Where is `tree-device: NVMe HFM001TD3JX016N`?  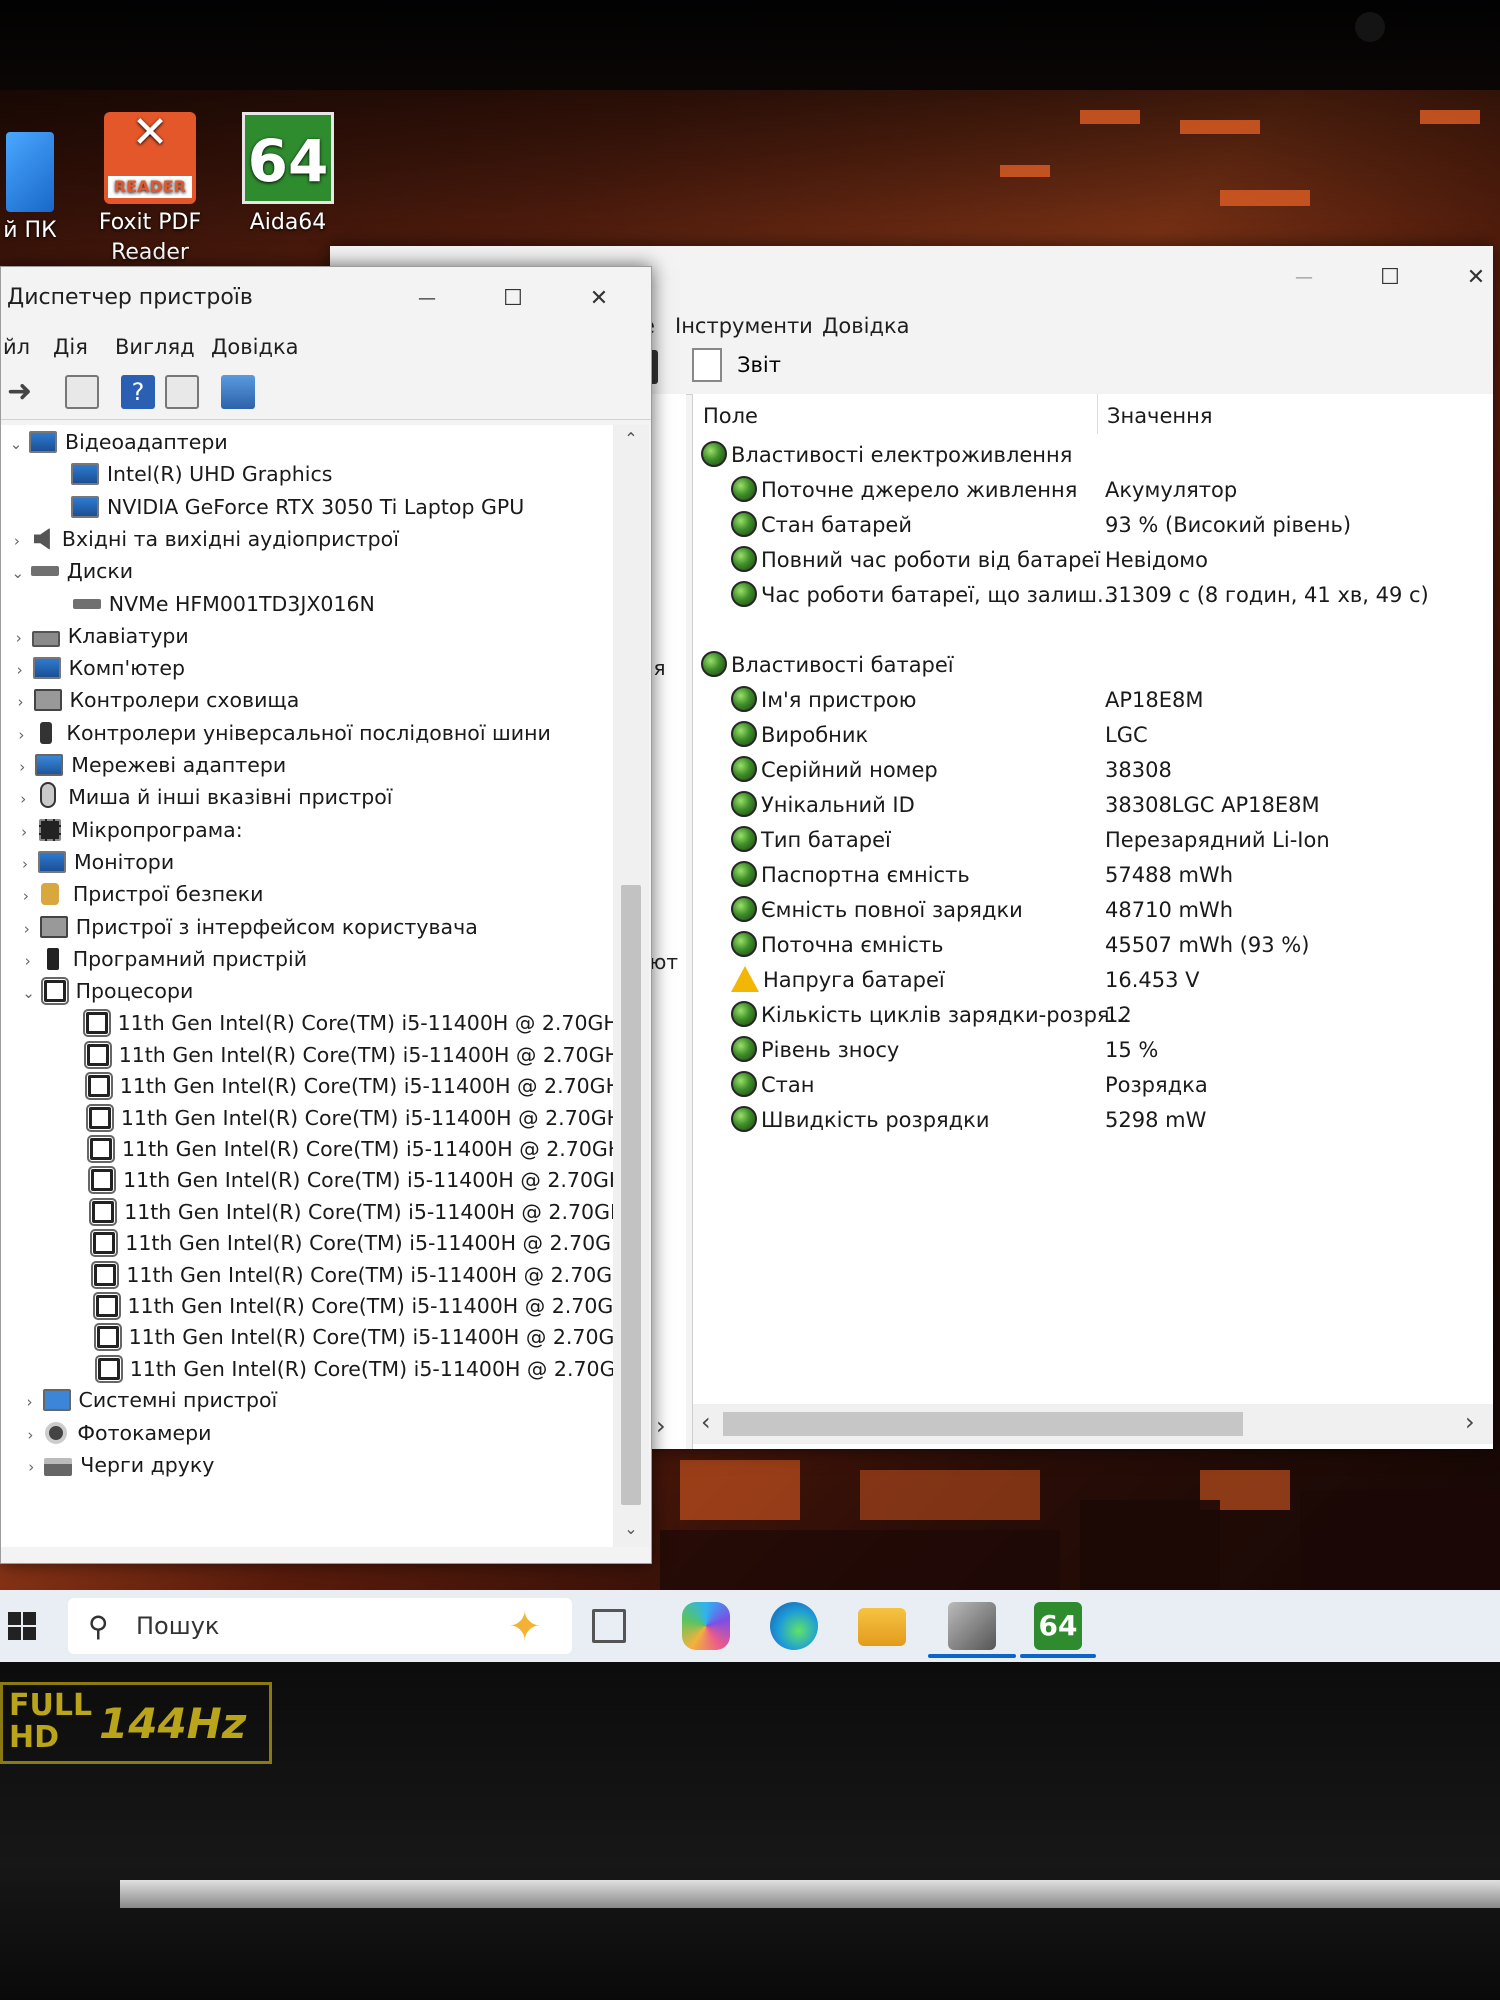 tree-device: NVMe HFM001TD3JX016N is located at coordinates (222, 604).